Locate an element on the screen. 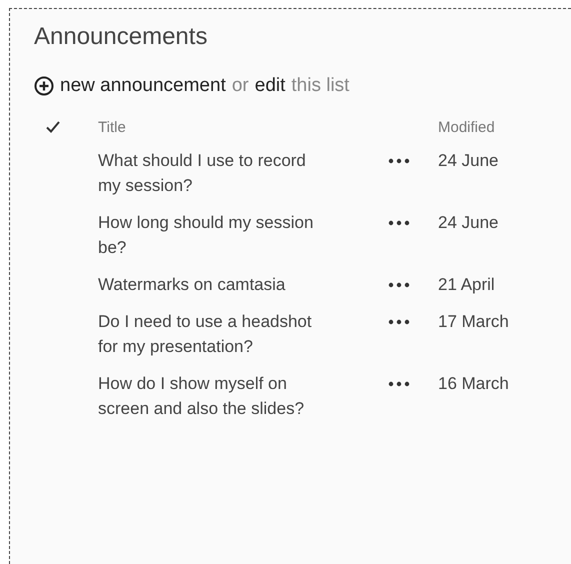 This screenshot has width=571, height=564. modified-date: 21 April is located at coordinates (467, 285).